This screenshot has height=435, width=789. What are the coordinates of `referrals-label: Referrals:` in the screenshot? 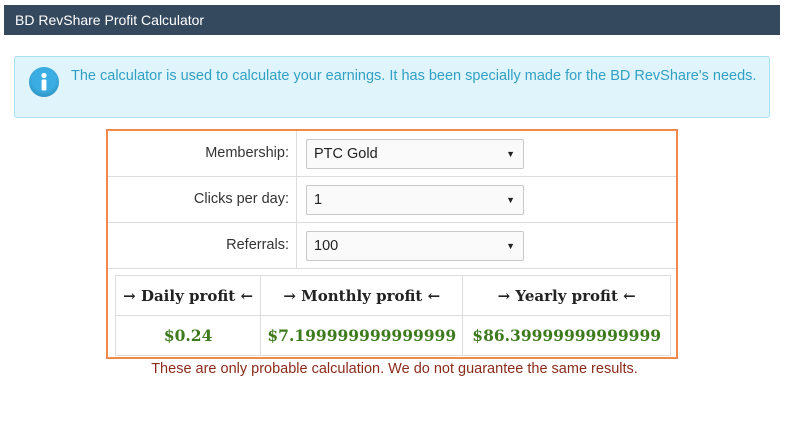 It's located at (202, 245).